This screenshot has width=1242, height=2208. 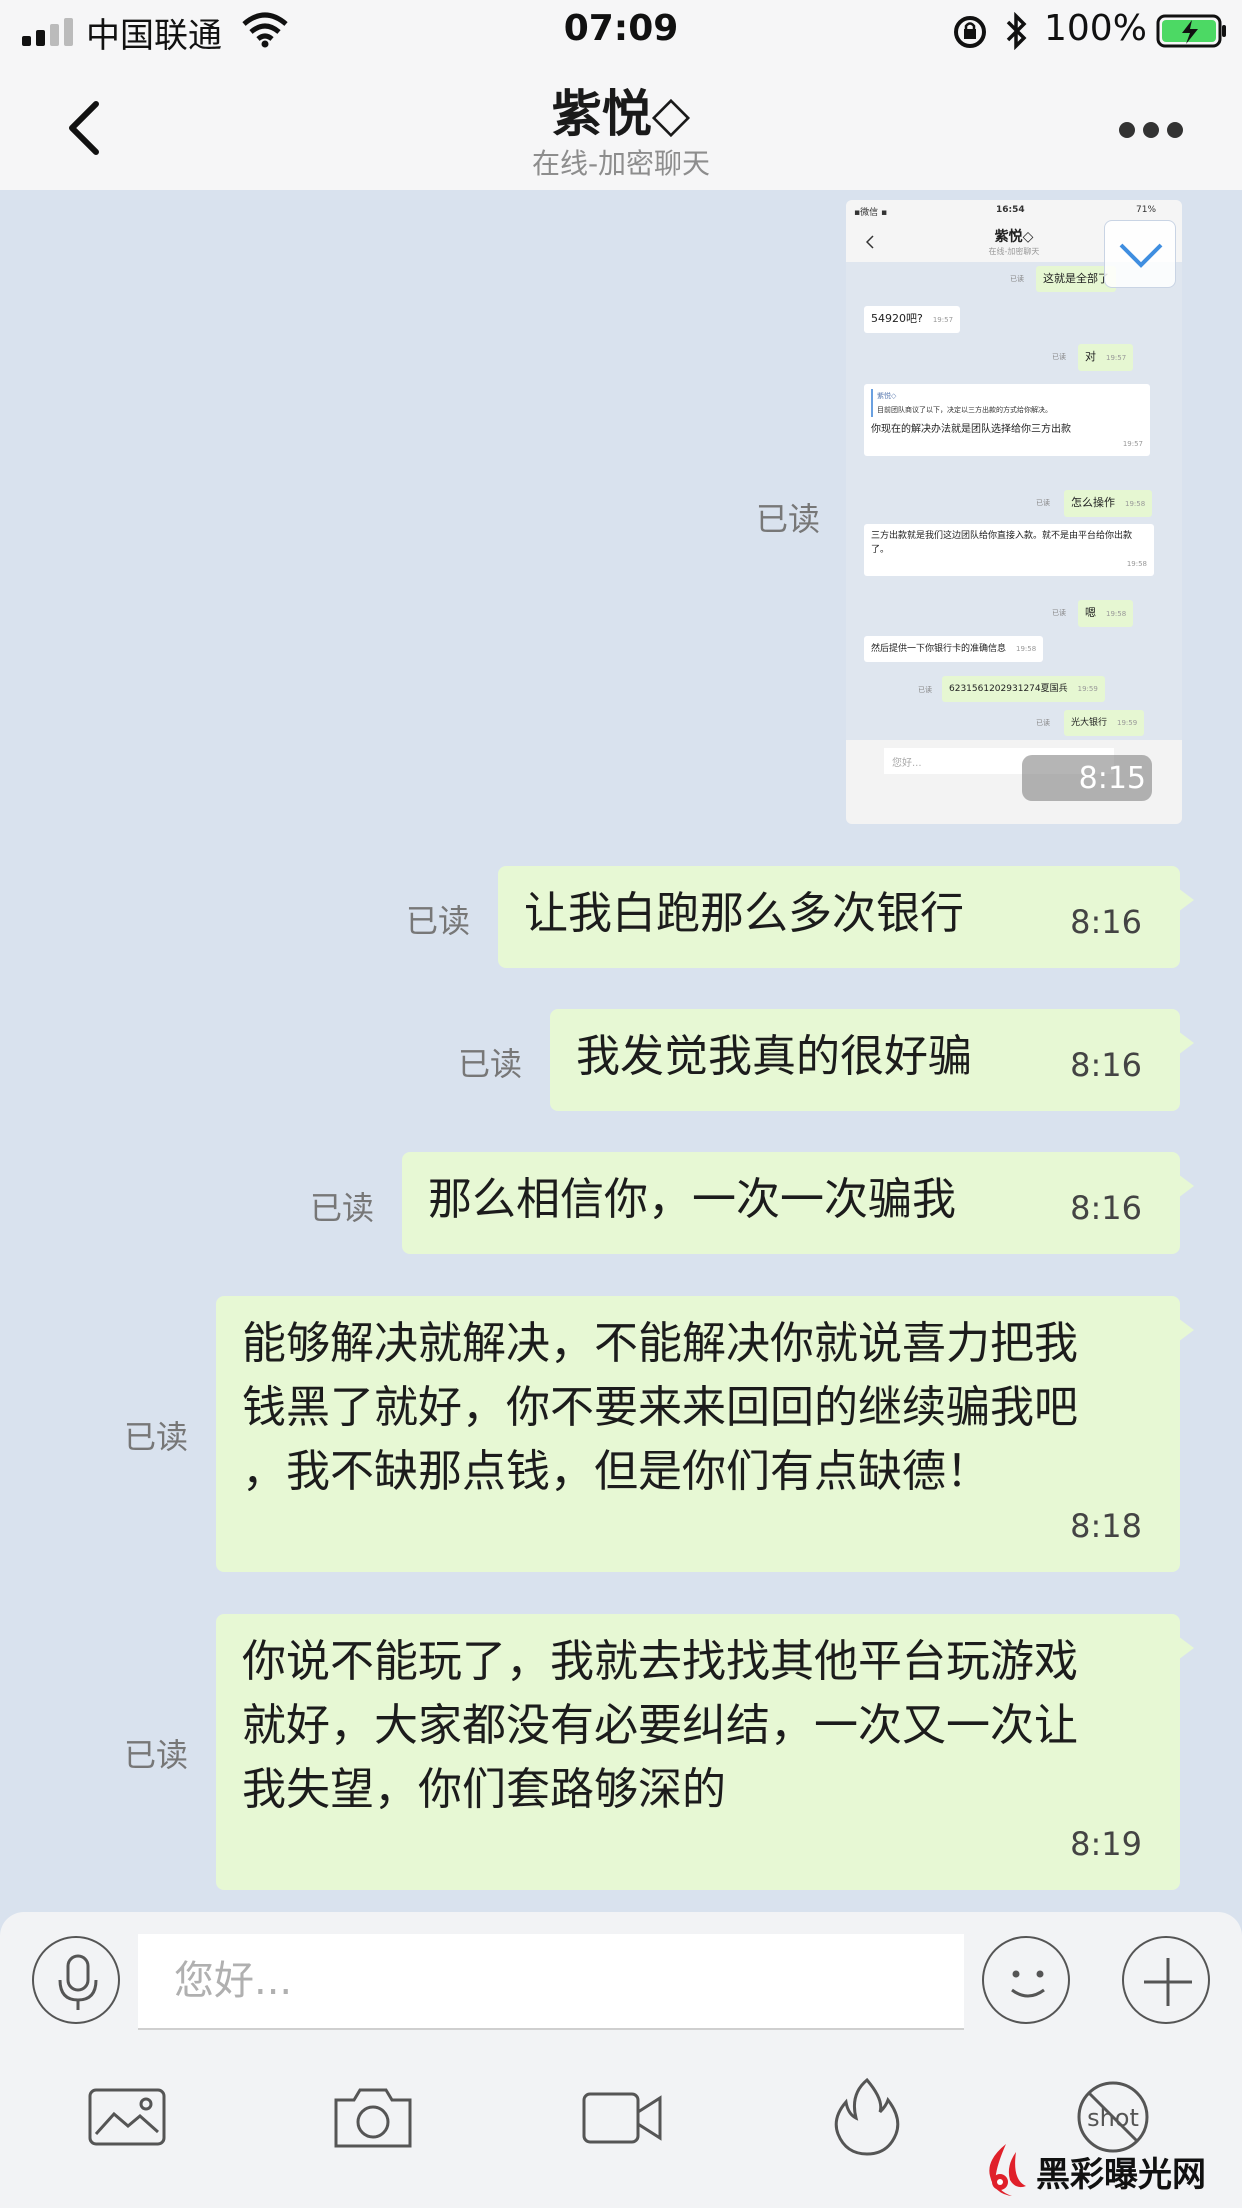 I want to click on emoji-button, so click(x=1026, y=1980).